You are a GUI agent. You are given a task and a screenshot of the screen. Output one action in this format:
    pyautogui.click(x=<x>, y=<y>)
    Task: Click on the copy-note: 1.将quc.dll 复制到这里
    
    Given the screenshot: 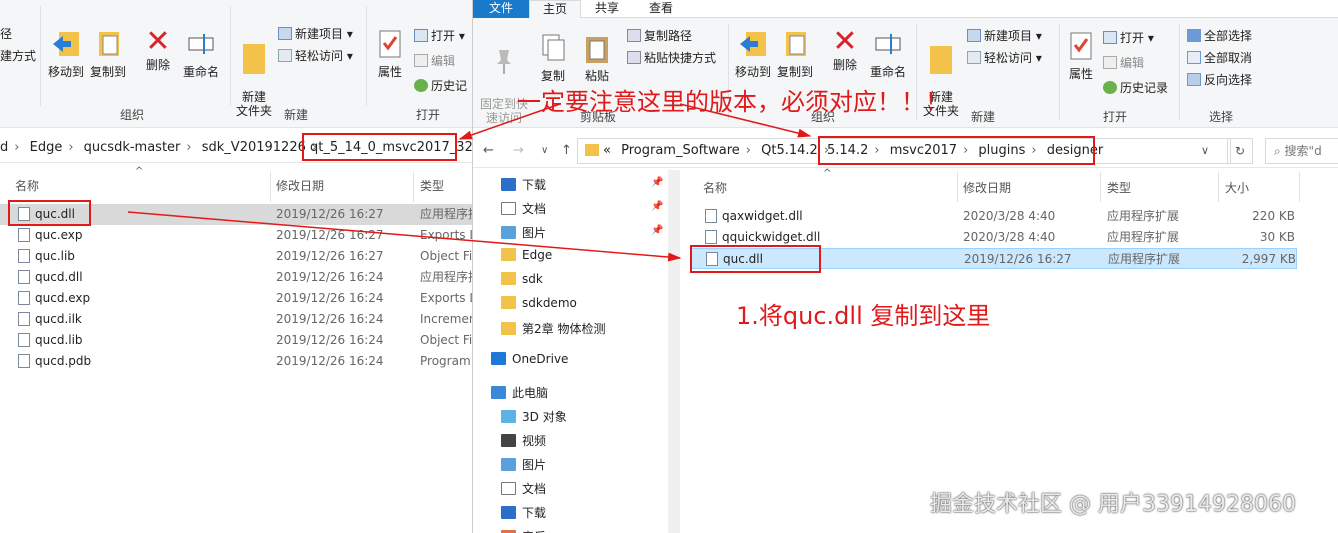 What is the action you would take?
    pyautogui.click(x=863, y=316)
    